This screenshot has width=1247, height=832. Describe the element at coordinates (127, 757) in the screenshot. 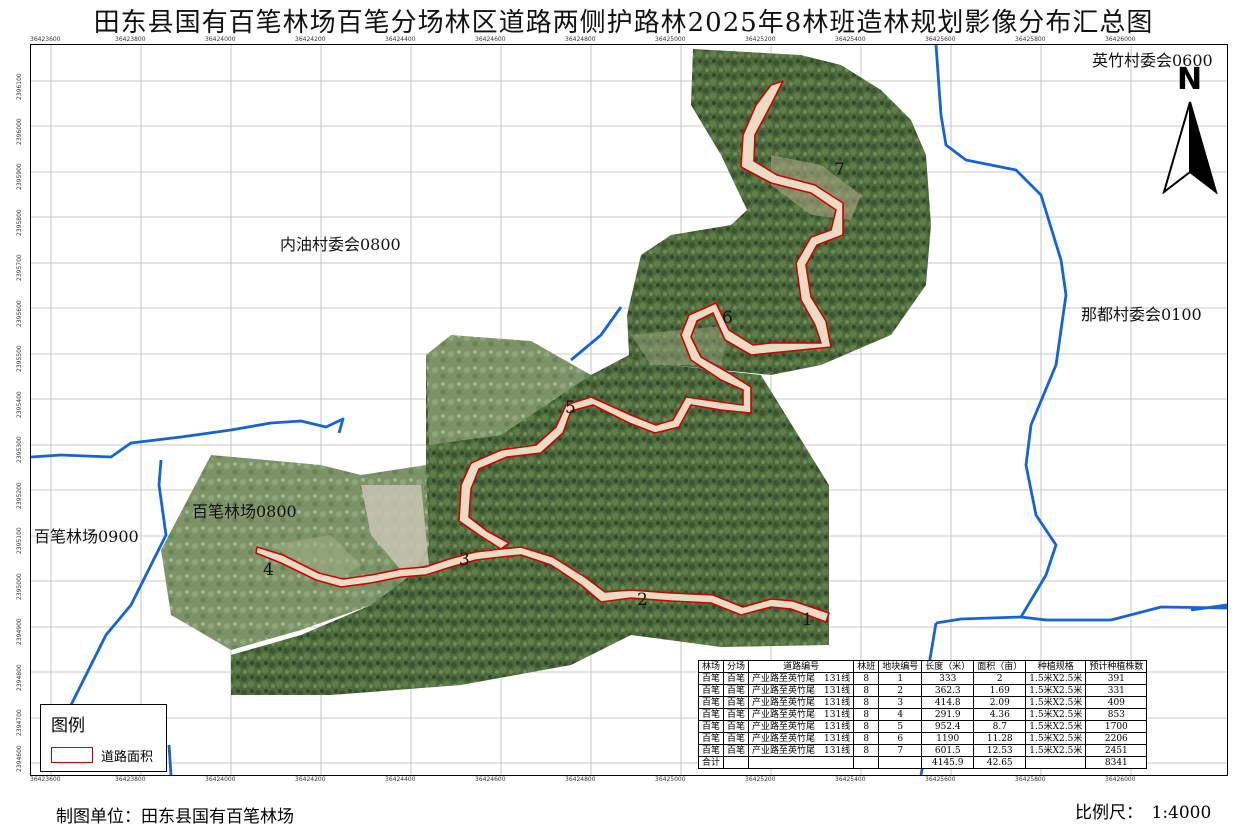

I see `legend-item-label: 道路面积` at that location.